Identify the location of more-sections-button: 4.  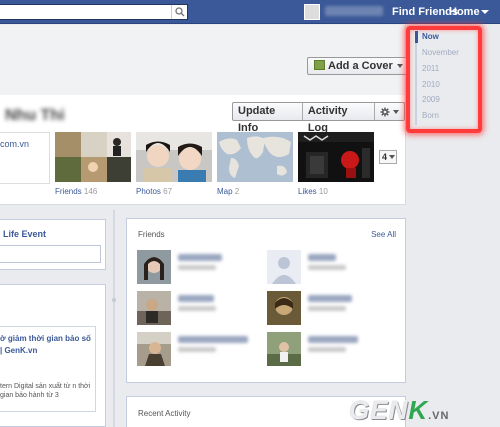
(388, 157).